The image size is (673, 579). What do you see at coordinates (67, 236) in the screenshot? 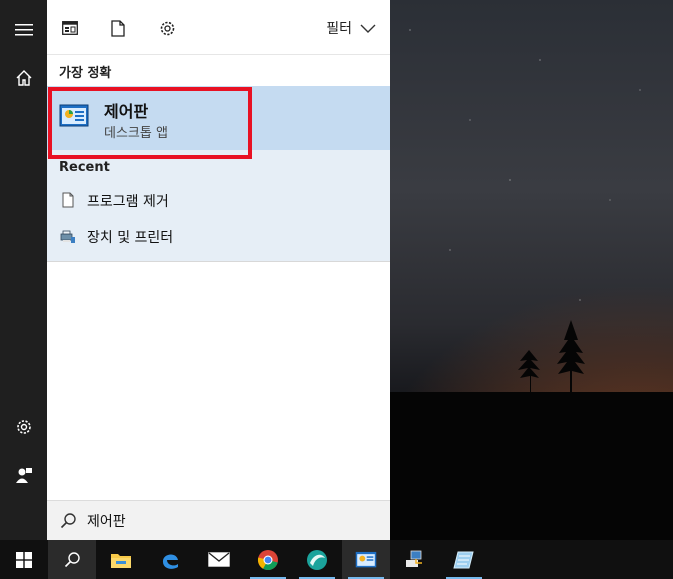
I see `devices-printers-icon` at bounding box center [67, 236].